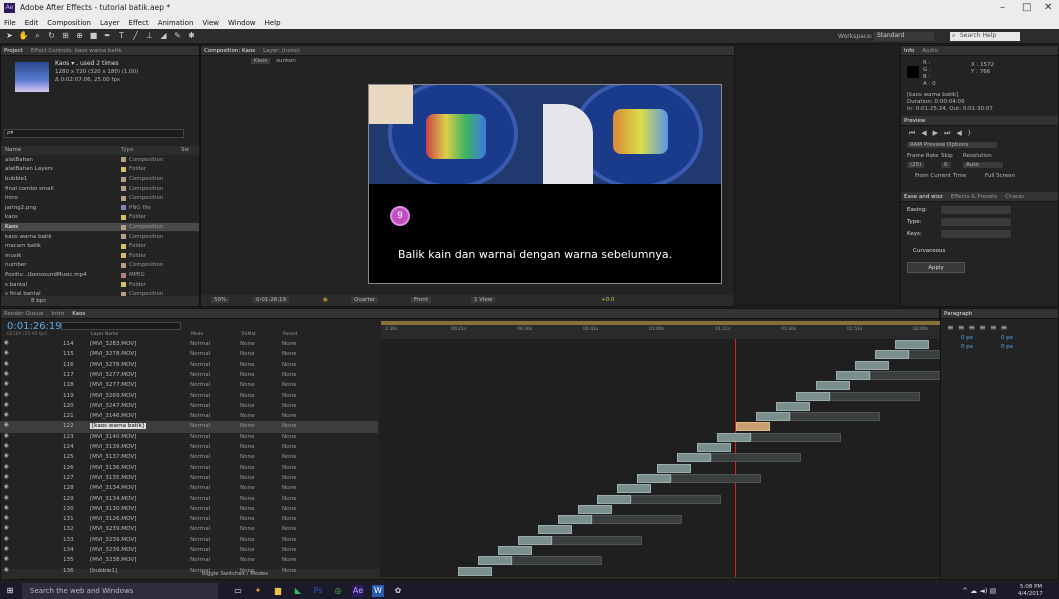 This screenshot has width=1059, height=599. Describe the element at coordinates (100, 266) in the screenshot. I see `project-item: number Composition` at that location.